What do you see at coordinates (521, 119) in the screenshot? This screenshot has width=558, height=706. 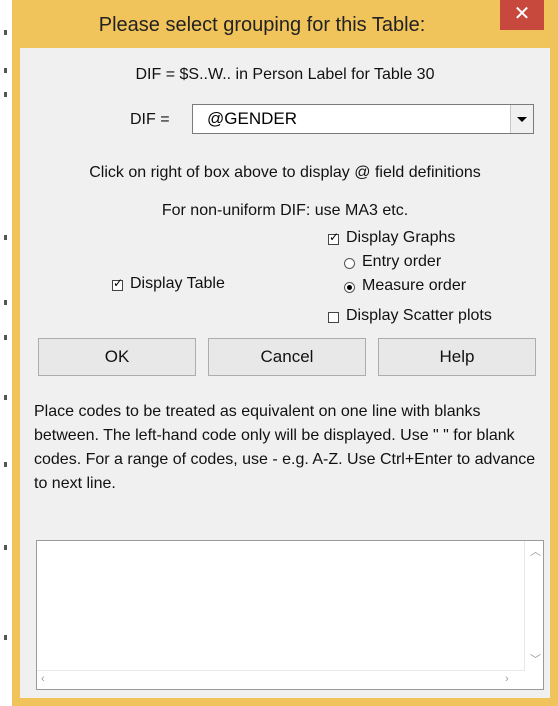 I see `dropdown-arrow-icon` at bounding box center [521, 119].